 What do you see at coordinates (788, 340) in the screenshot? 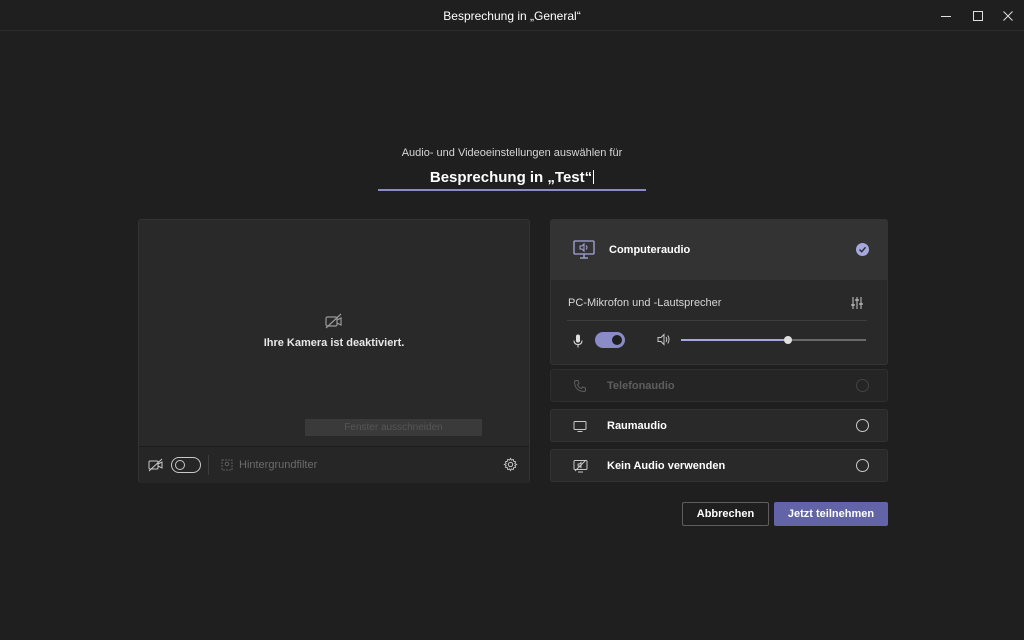
I see `volume-thumb` at bounding box center [788, 340].